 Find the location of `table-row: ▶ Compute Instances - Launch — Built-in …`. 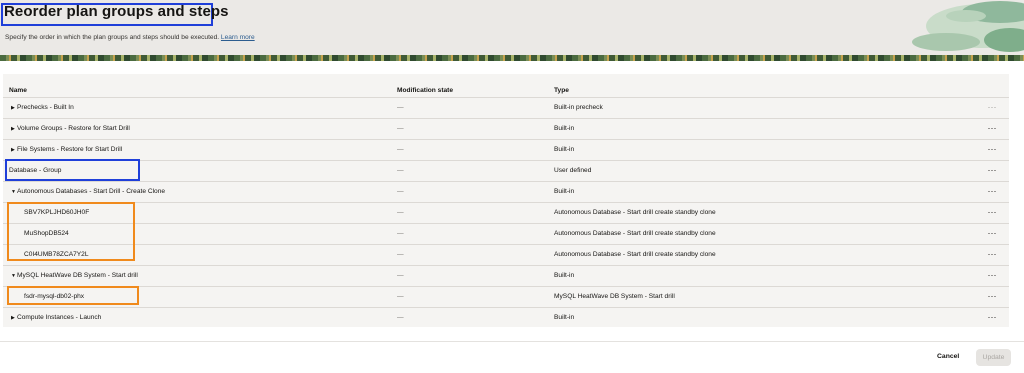

table-row: ▶ Compute Instances - Launch — Built-in … is located at coordinates (506, 317).